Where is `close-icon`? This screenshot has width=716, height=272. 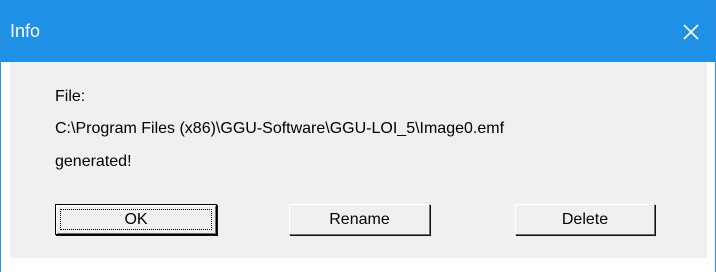 close-icon is located at coordinates (691, 32).